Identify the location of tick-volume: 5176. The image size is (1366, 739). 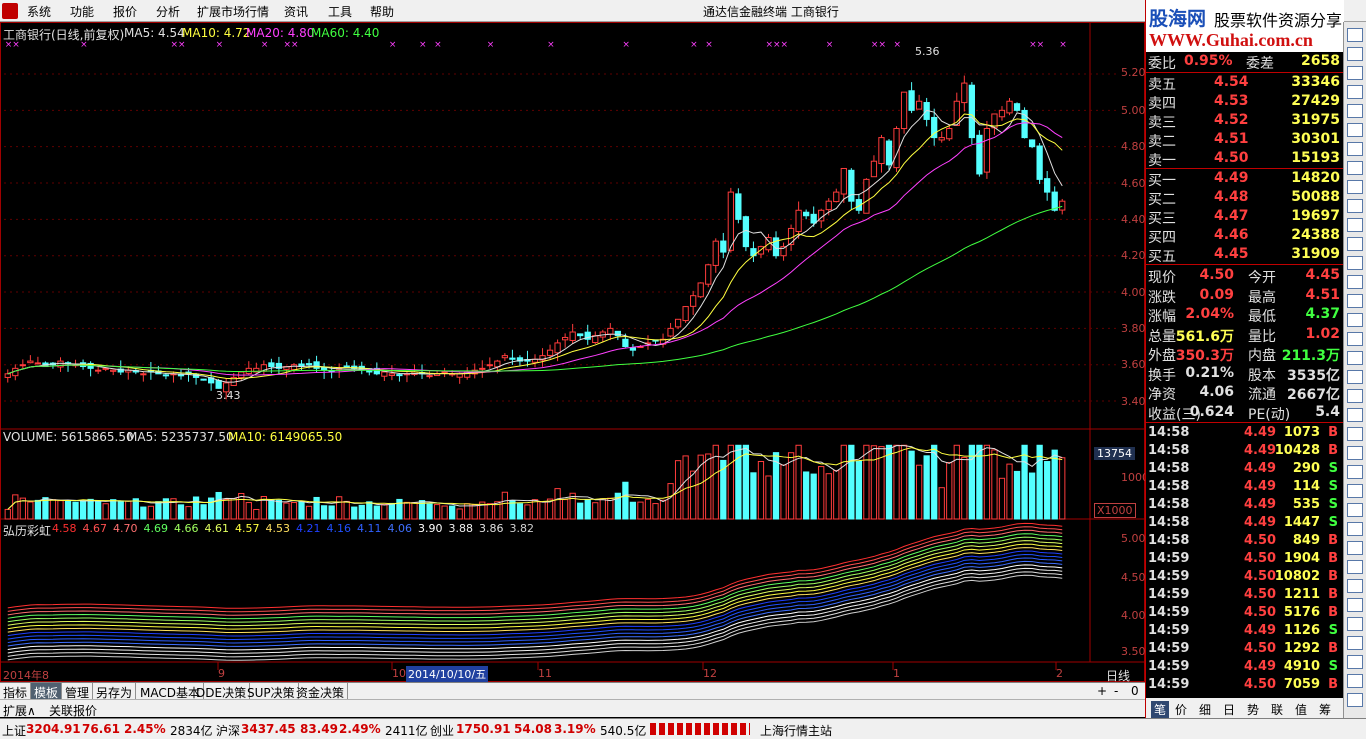
(1301, 612).